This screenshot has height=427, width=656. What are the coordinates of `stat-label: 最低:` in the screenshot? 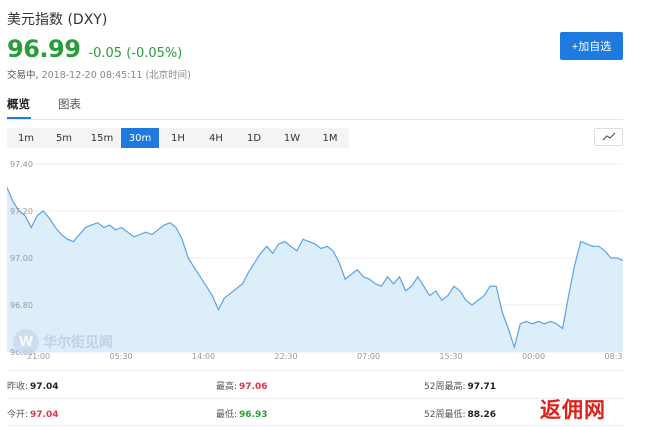 It's located at (227, 415).